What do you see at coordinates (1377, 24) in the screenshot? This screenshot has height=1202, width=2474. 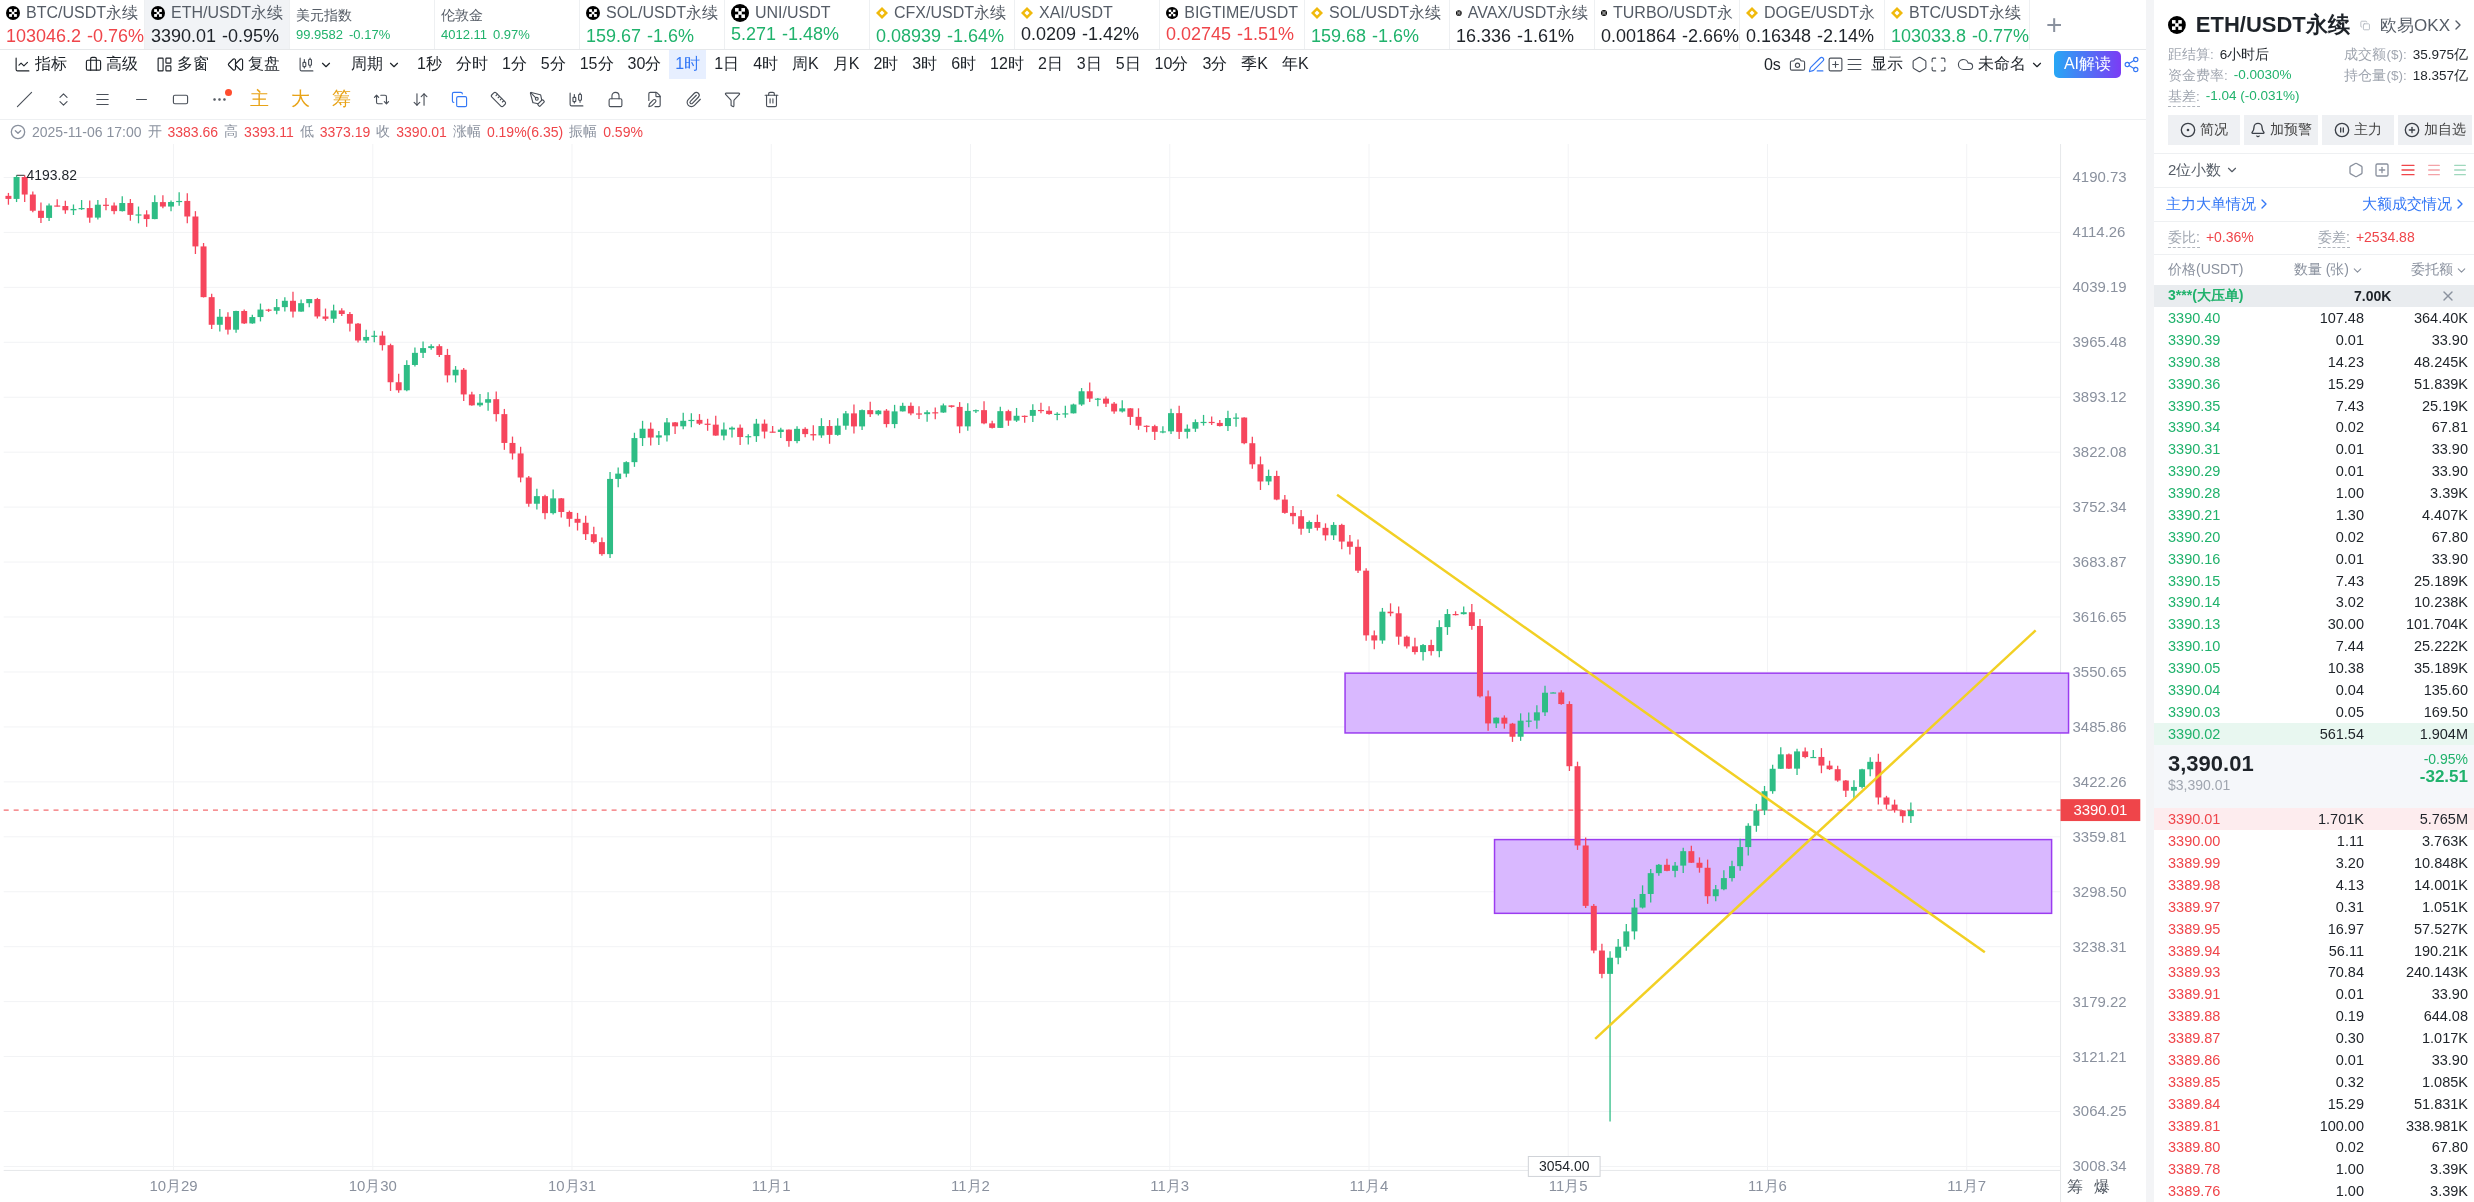 I see `ticker-tab: SOL/USDT永续 159.68 -1.6%` at bounding box center [1377, 24].